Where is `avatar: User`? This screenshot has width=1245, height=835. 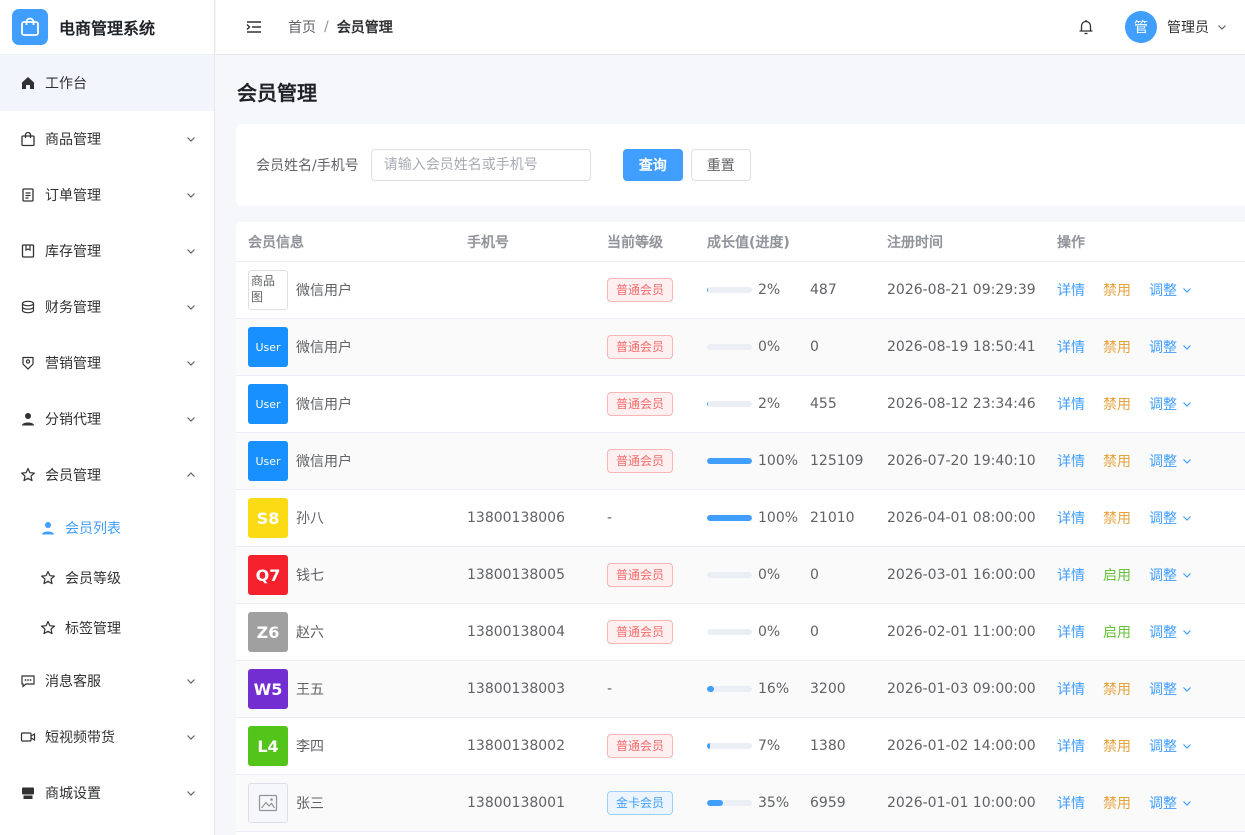
avatar: User is located at coordinates (268, 404).